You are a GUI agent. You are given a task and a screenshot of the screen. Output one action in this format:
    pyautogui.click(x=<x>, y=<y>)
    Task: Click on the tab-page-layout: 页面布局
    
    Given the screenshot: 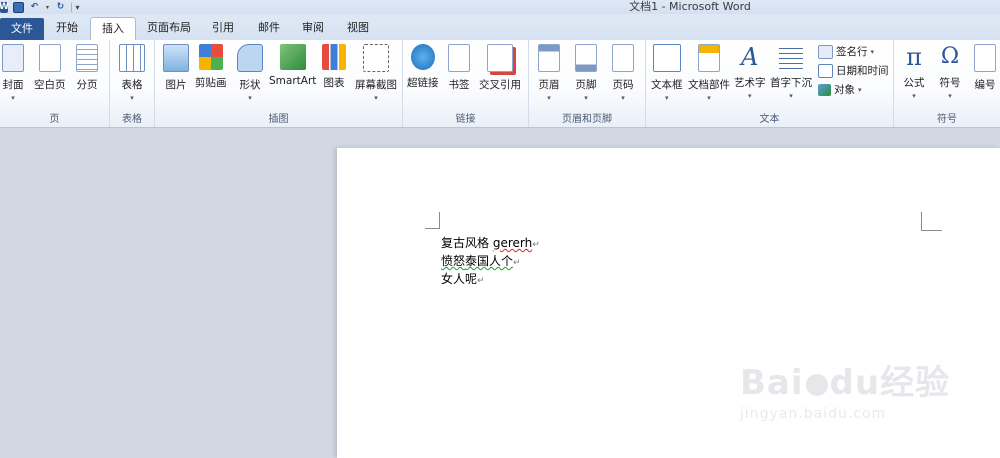 What is the action you would take?
    pyautogui.click(x=169, y=28)
    